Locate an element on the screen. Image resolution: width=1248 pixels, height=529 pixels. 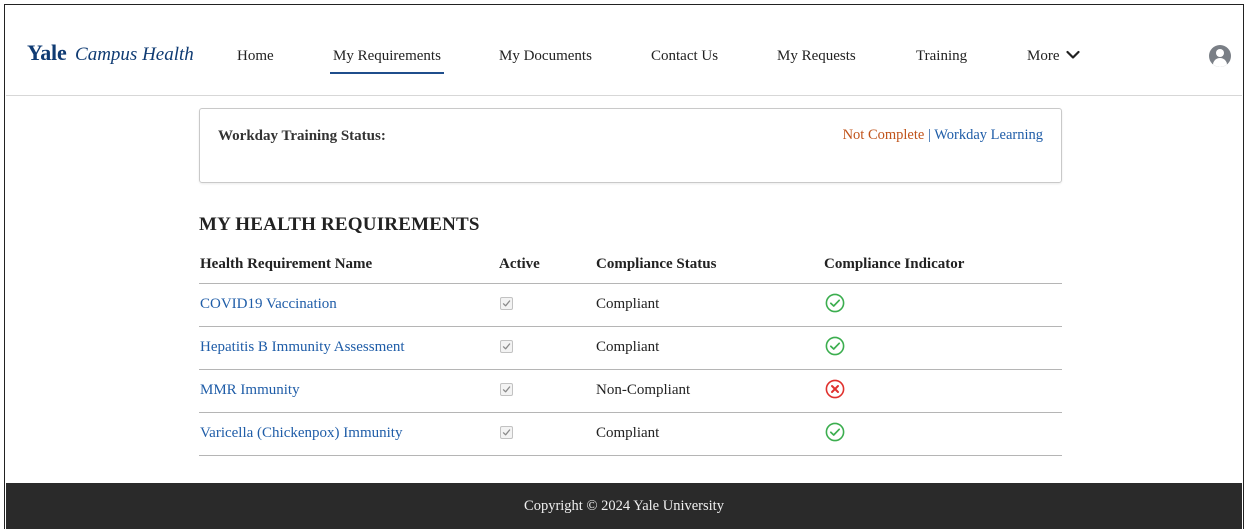
requirement-link: Varicella (Chickenpox) Immunity is located at coordinates (301, 433).